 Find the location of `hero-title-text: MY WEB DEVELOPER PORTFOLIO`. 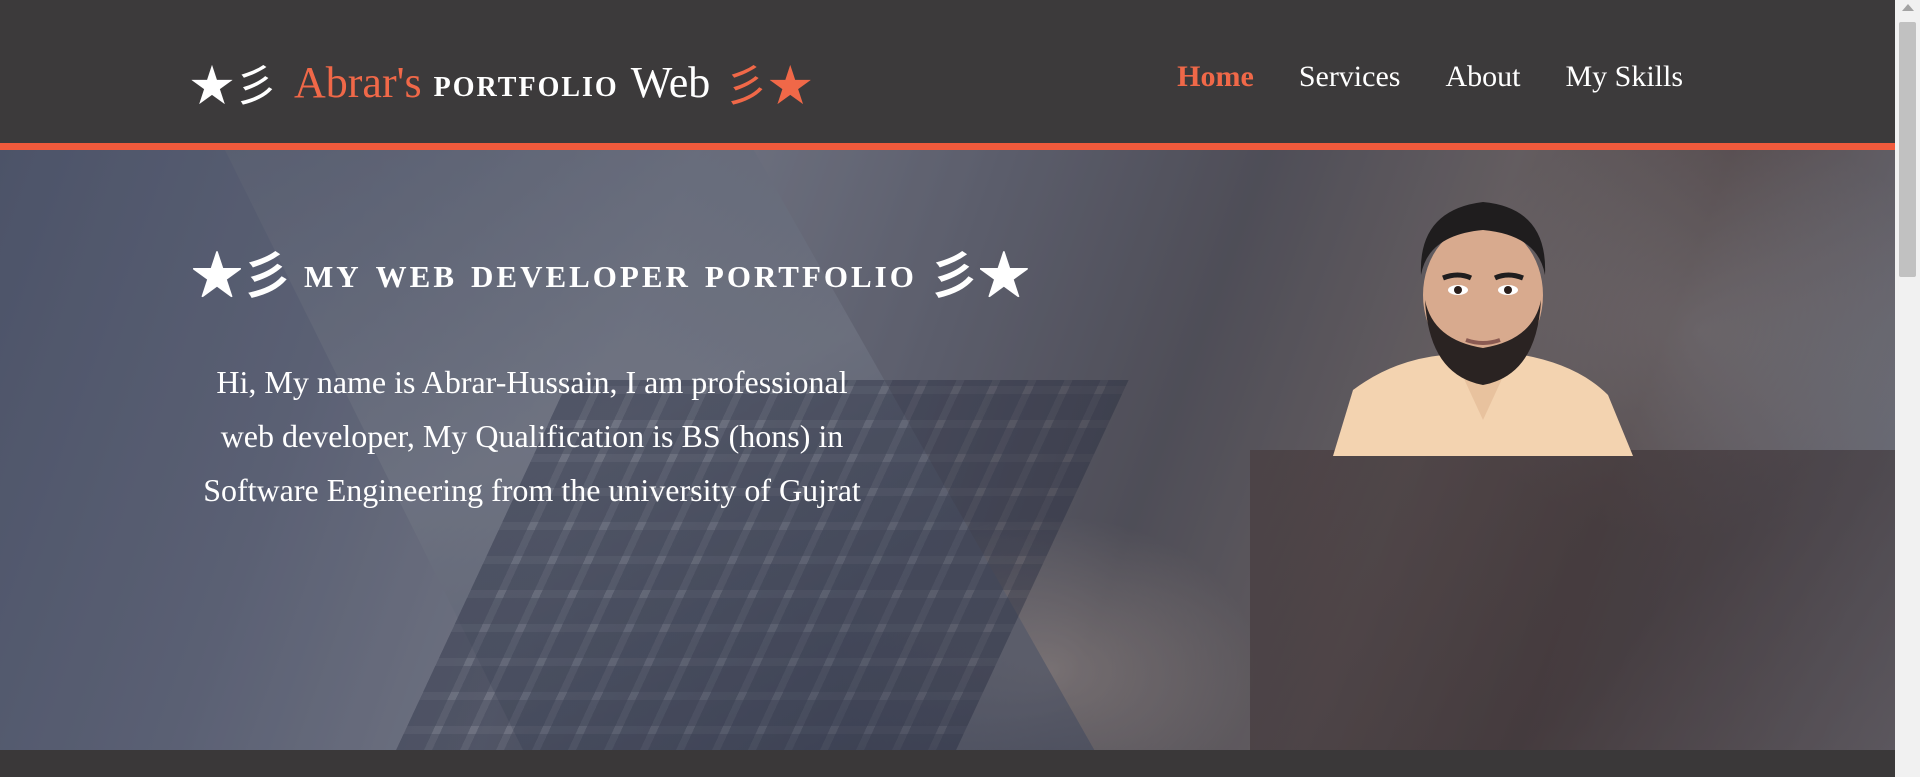

hero-title-text: MY WEB DEVELOPER PORTFOLIO is located at coordinates (610, 272).